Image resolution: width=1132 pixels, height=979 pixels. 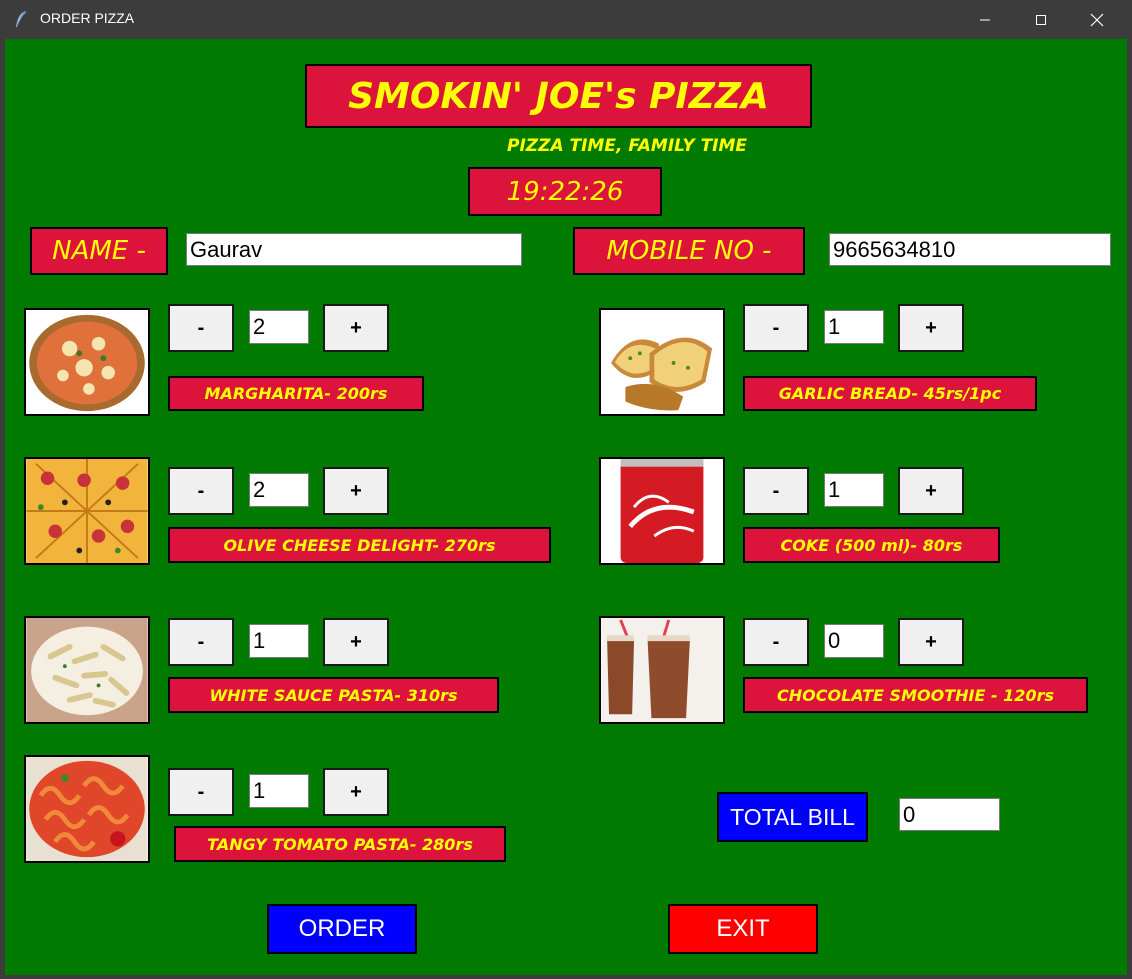 I want to click on chocolate-smoothie-label: CHOCOLATE SMOOTHIE - 120rs, so click(x=915, y=695).